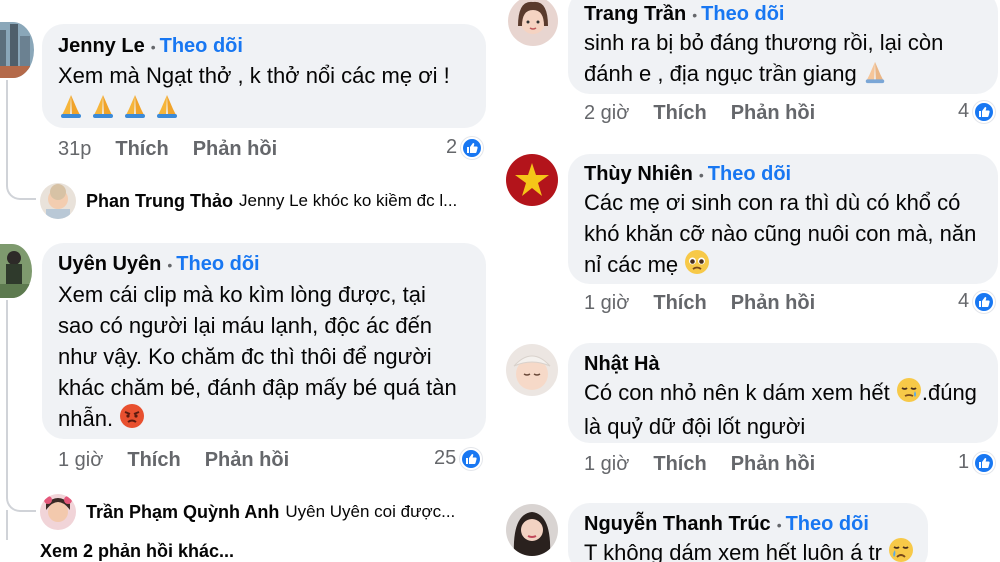  What do you see at coordinates (901, 549) in the screenshot?
I see `crying-face-emoji` at bounding box center [901, 549].